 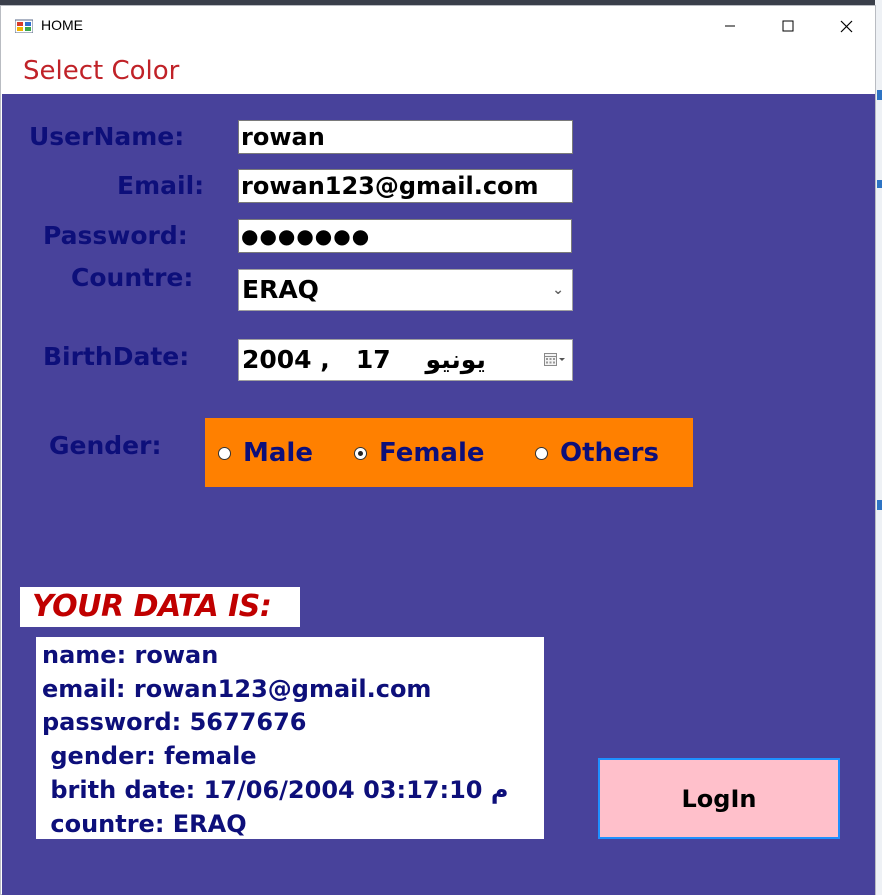 I want to click on close-icon, so click(x=846, y=26).